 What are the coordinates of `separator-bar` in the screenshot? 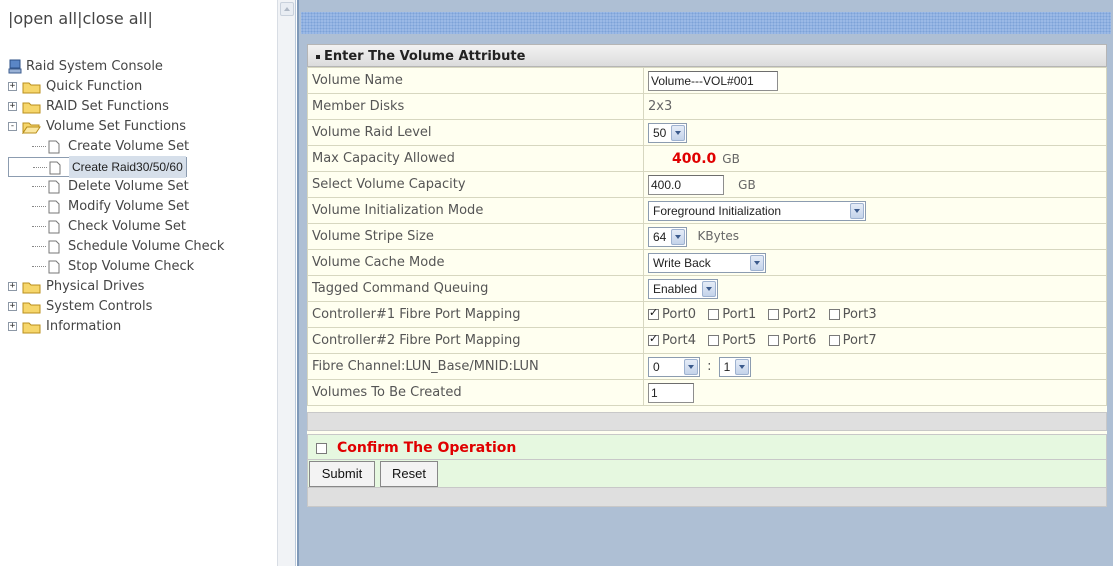 It's located at (707, 421).